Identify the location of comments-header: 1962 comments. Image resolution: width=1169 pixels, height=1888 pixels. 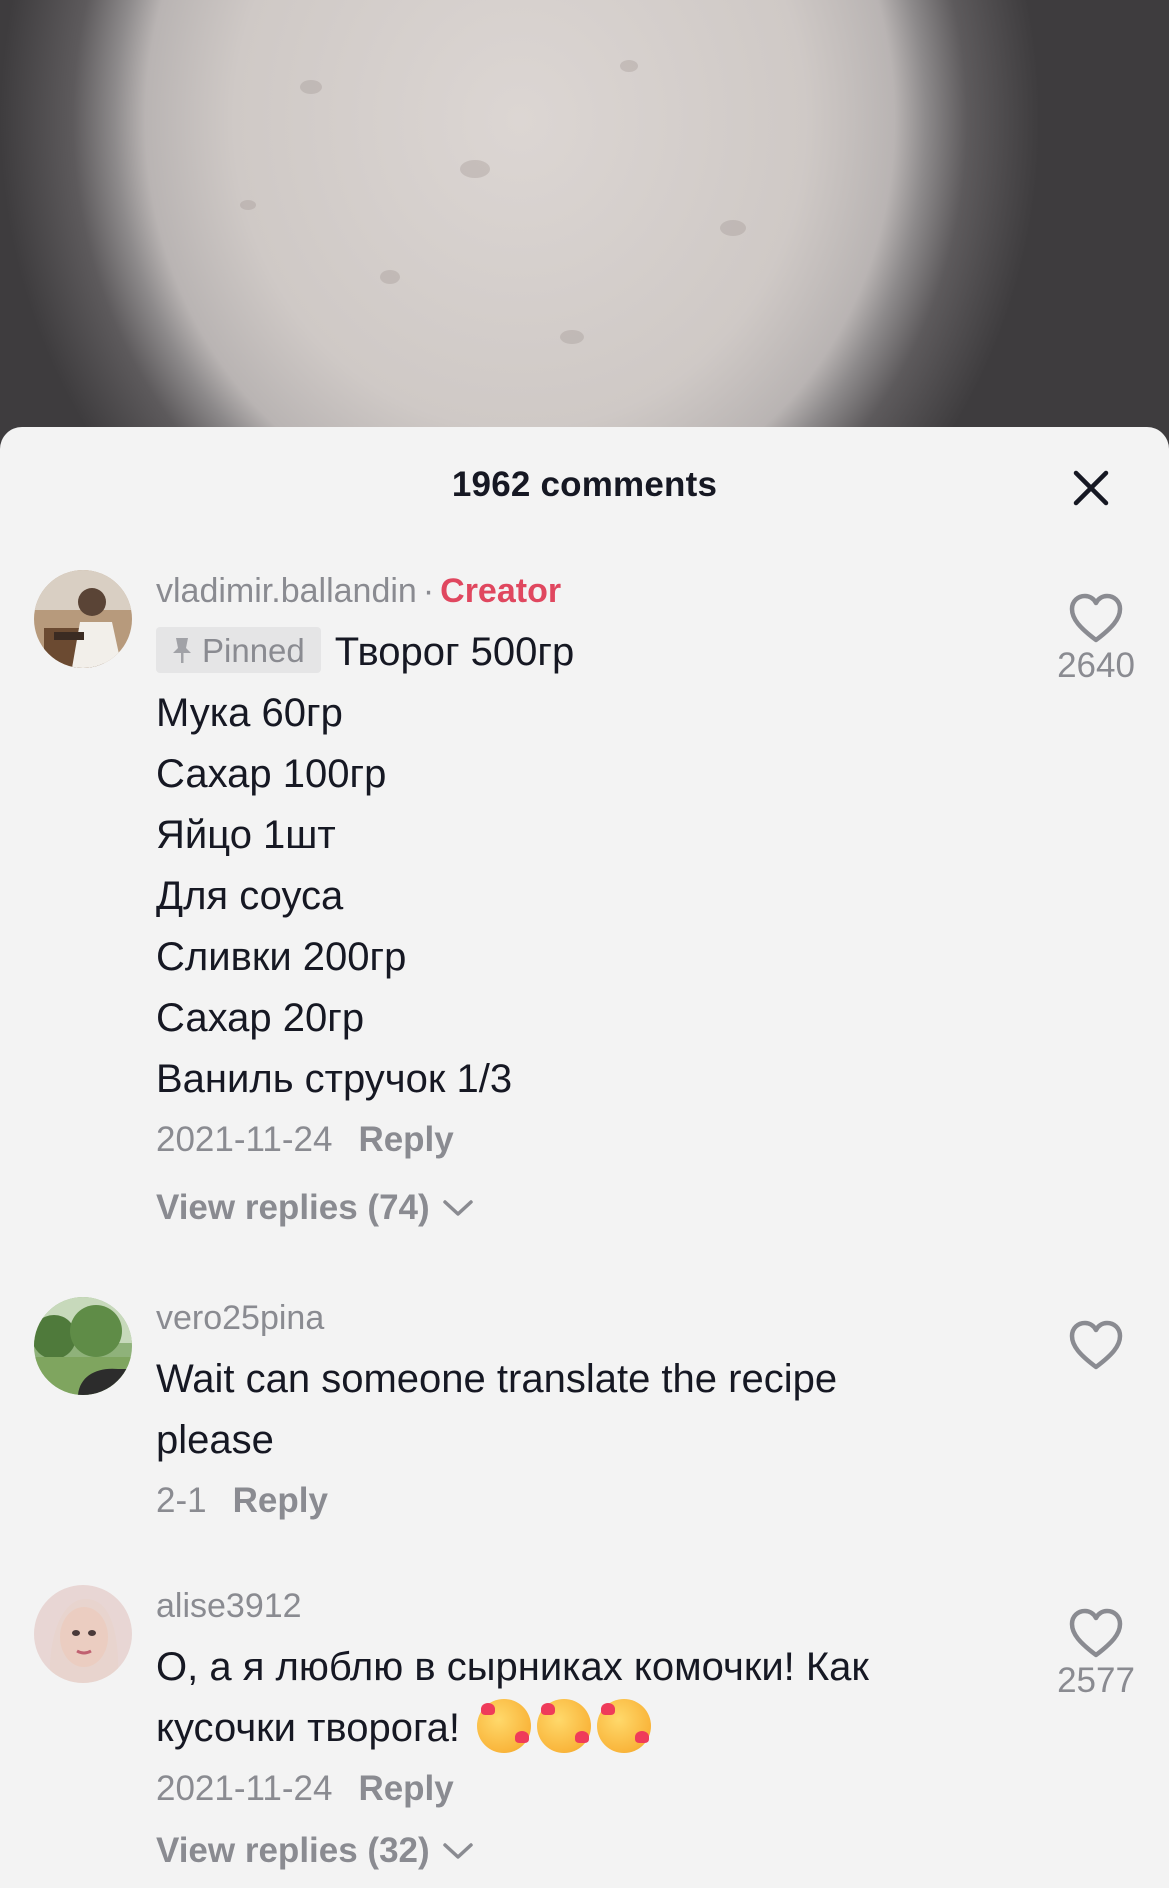
(584, 487).